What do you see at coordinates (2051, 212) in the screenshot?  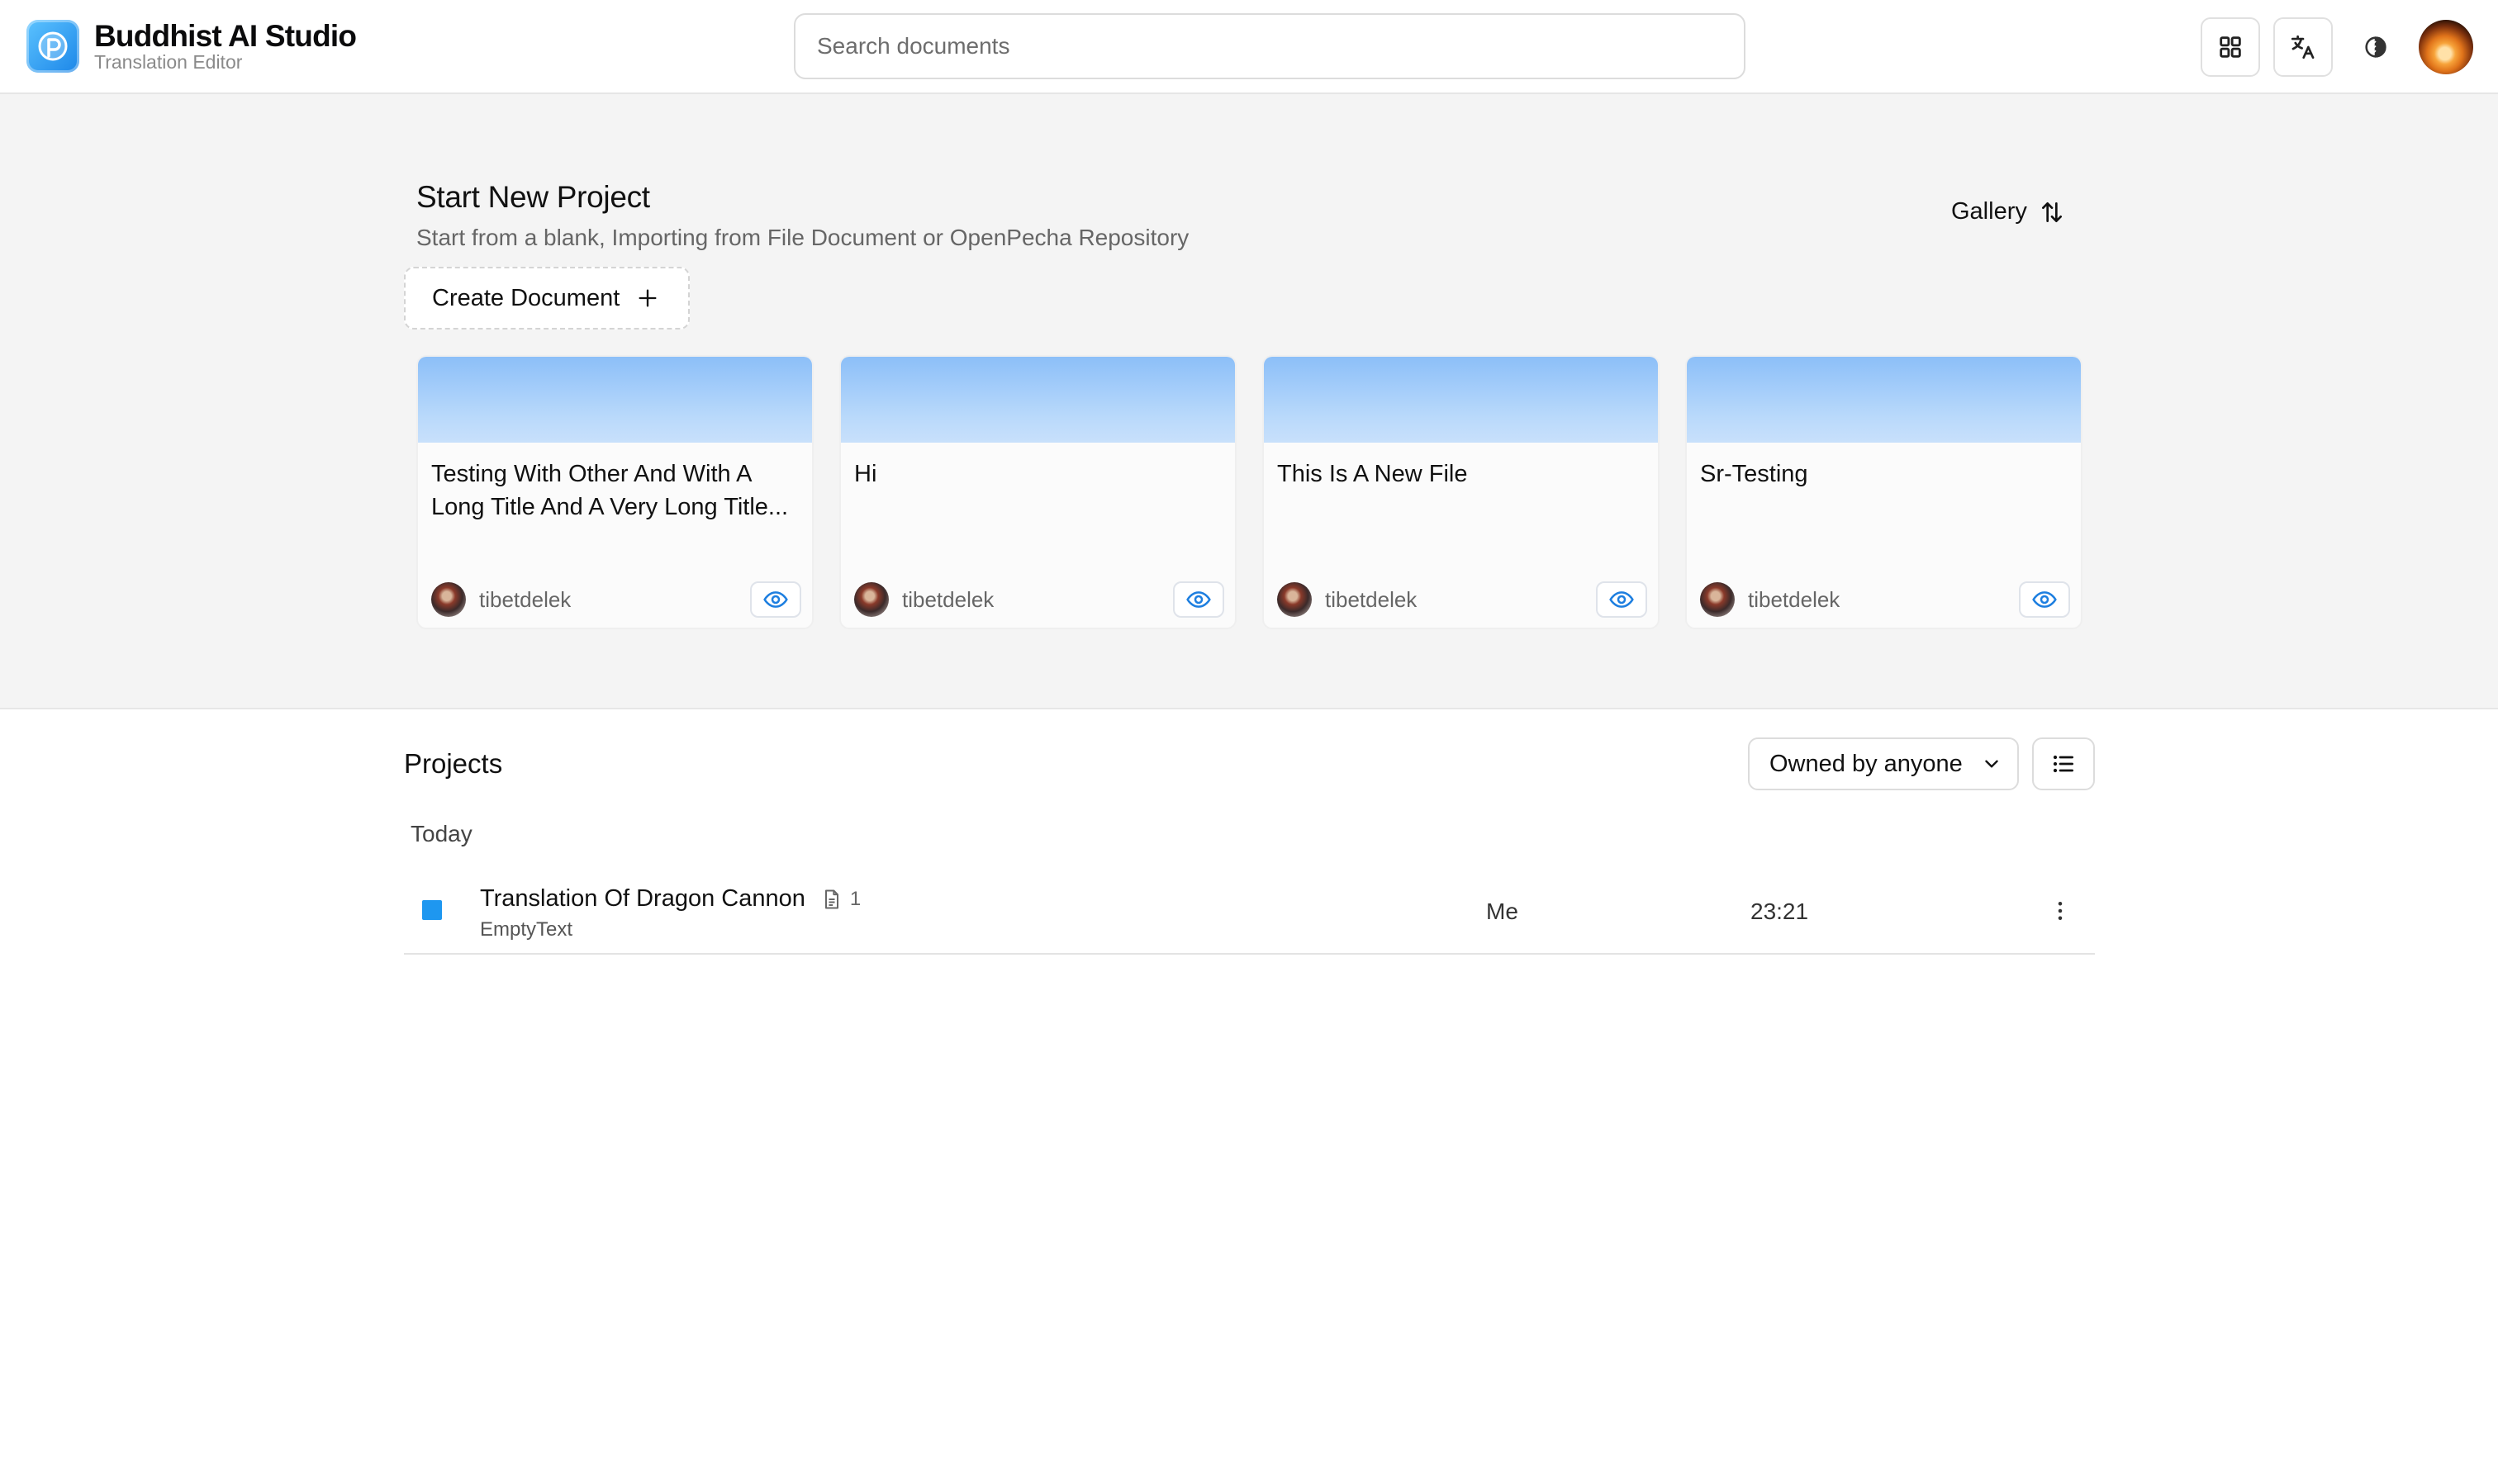 I see `sort-arrows-icon` at bounding box center [2051, 212].